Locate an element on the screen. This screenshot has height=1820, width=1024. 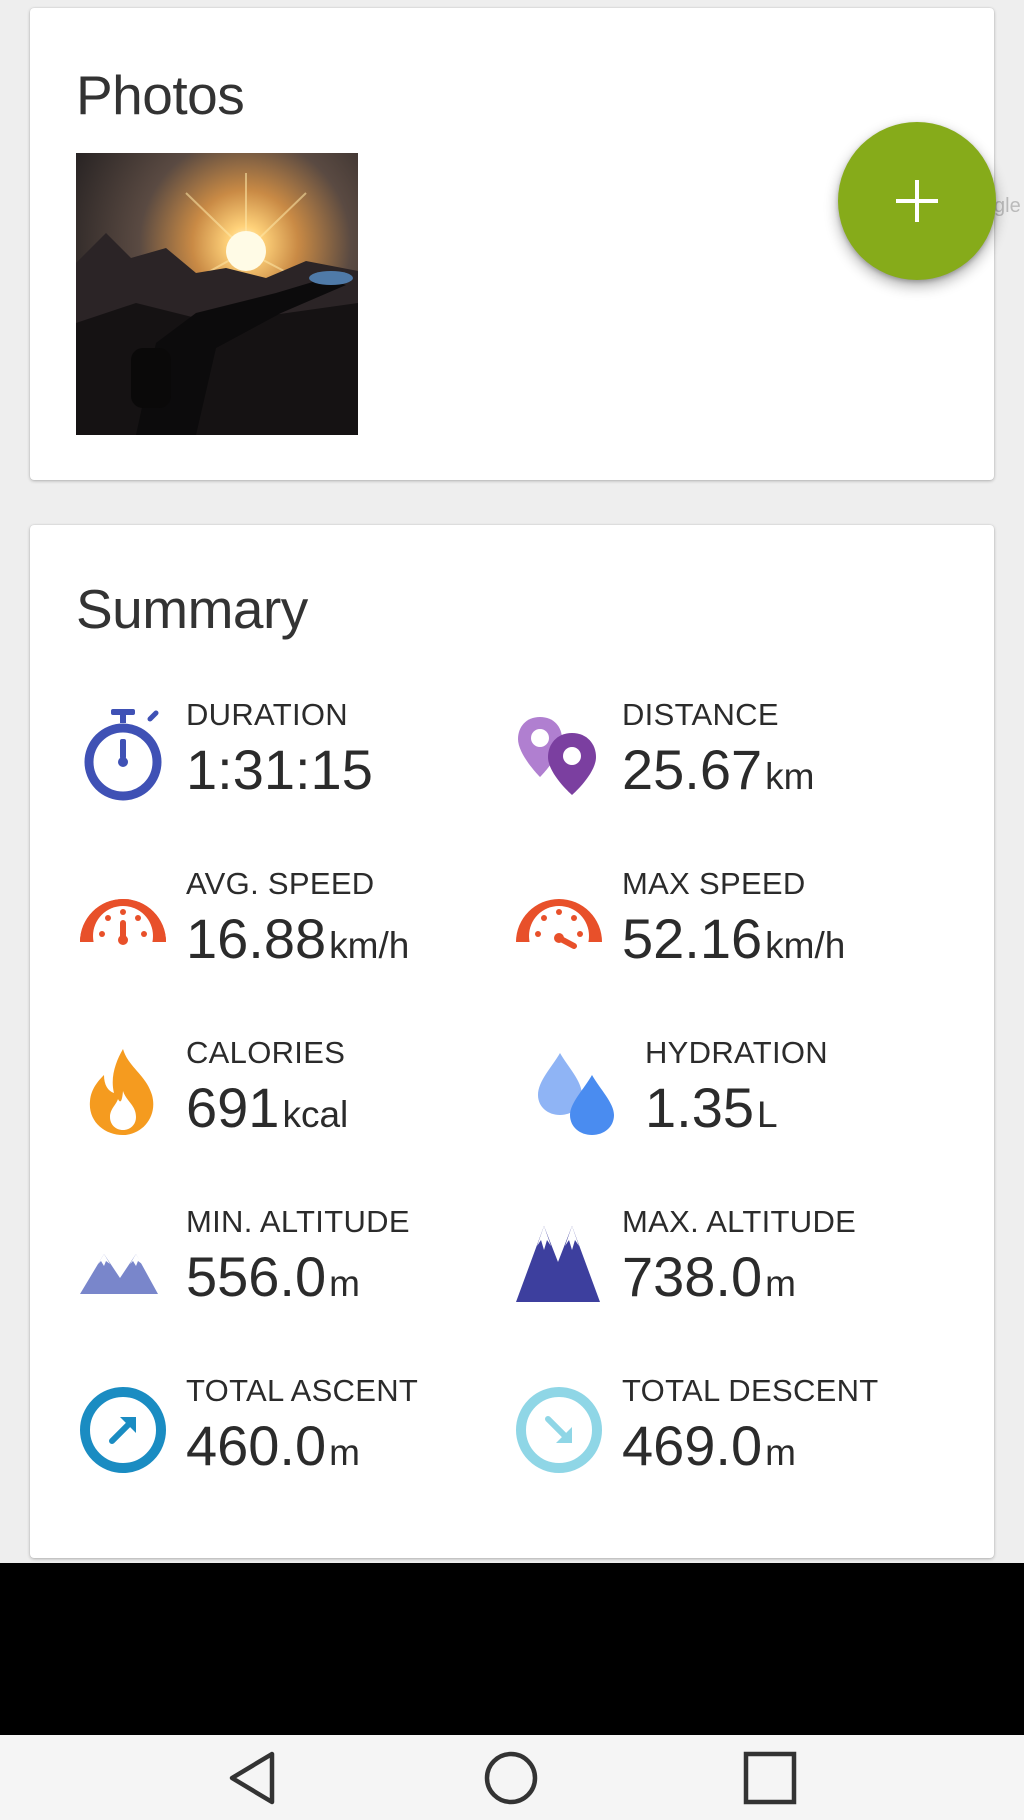
stat-duration: DURATION 1:31:15 is located at coordinates (296, 757).